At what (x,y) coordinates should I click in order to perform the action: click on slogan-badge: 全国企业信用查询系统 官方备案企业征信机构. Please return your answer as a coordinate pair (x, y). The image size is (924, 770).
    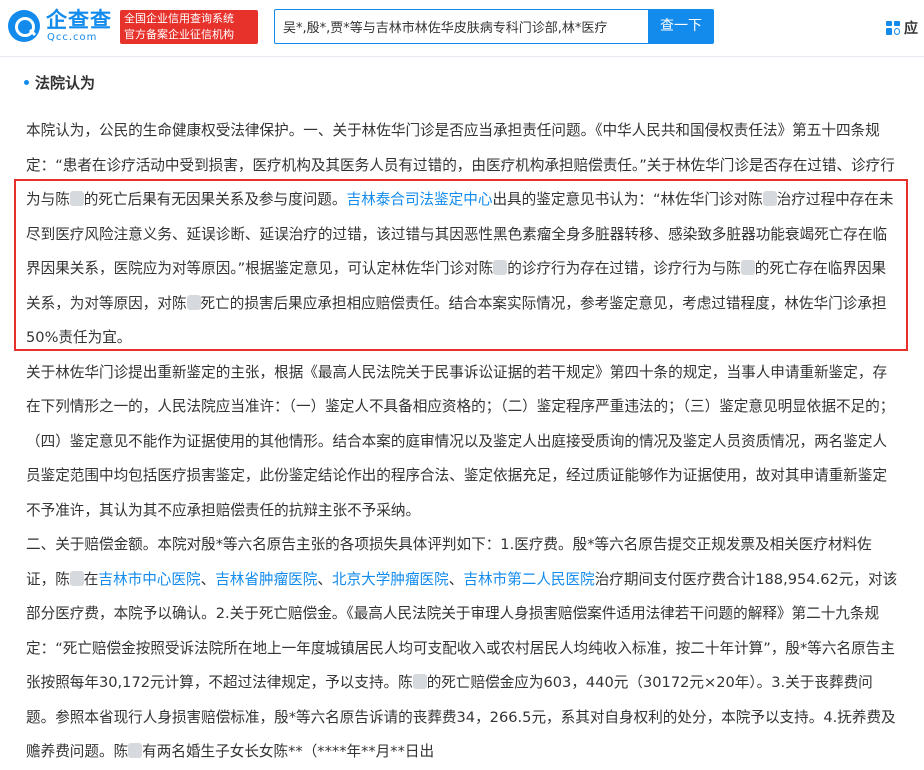
    Looking at the image, I should click on (189, 27).